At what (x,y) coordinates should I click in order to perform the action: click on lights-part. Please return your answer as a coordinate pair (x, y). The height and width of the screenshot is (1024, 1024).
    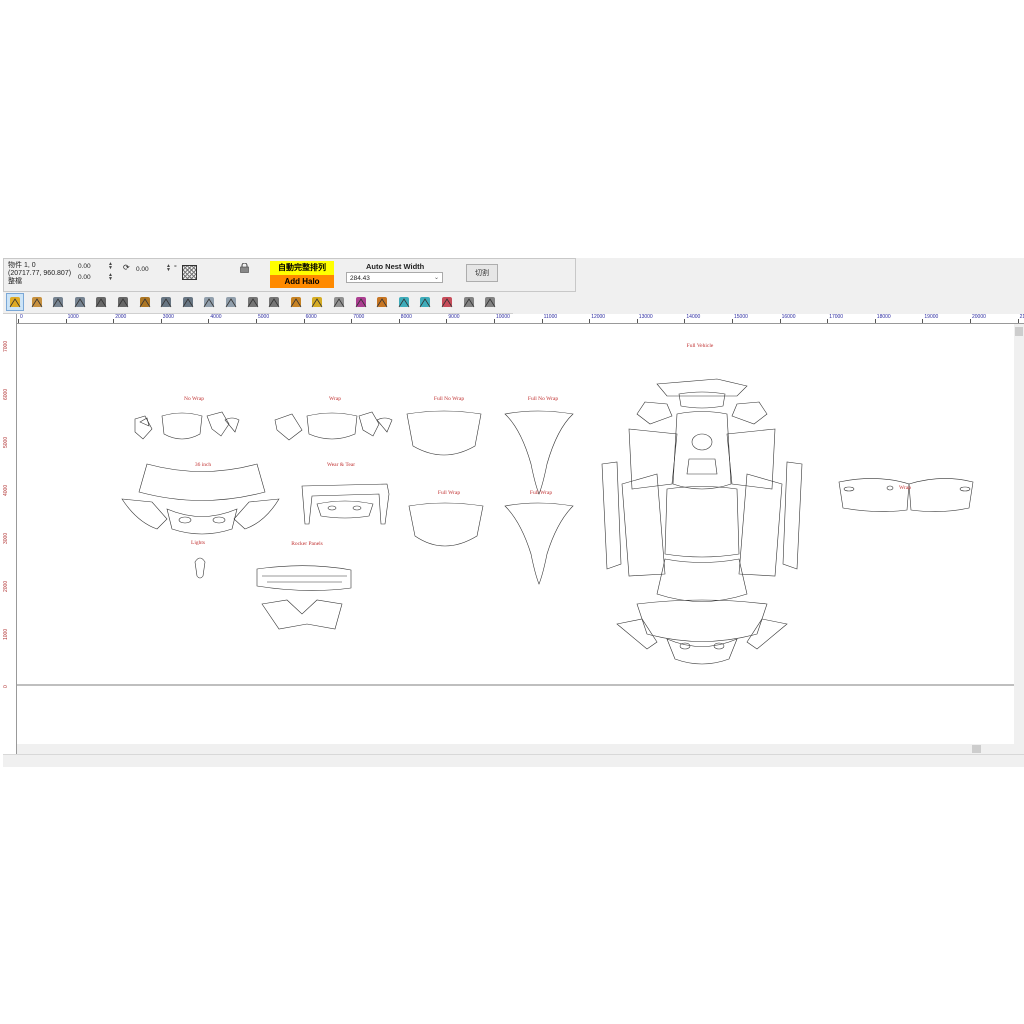
    Looking at the image, I should click on (200, 568).